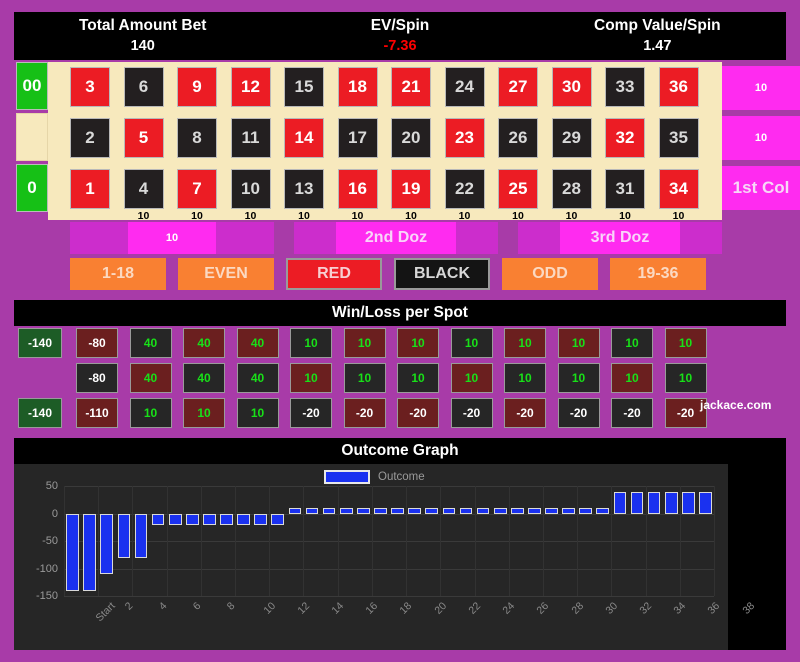 Image resolution: width=800 pixels, height=662 pixels. What do you see at coordinates (338, 608) in the screenshot?
I see `x-tick-14: 14` at bounding box center [338, 608].